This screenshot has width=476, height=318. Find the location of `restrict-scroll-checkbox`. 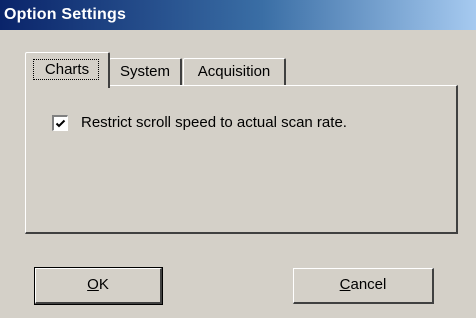

restrict-scroll-checkbox is located at coordinates (60, 122).